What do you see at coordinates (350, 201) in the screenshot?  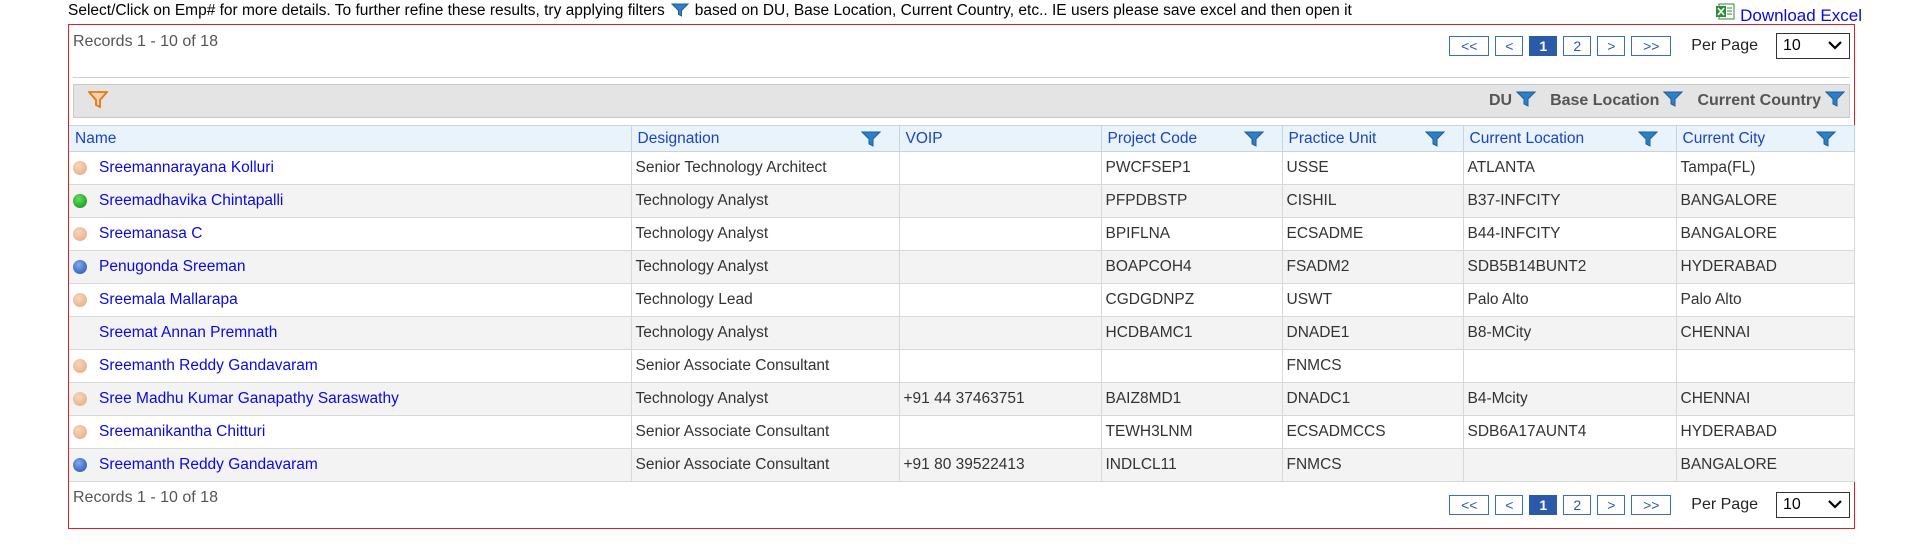 I see `cell-name: Sreemadhavika Chintapalli` at bounding box center [350, 201].